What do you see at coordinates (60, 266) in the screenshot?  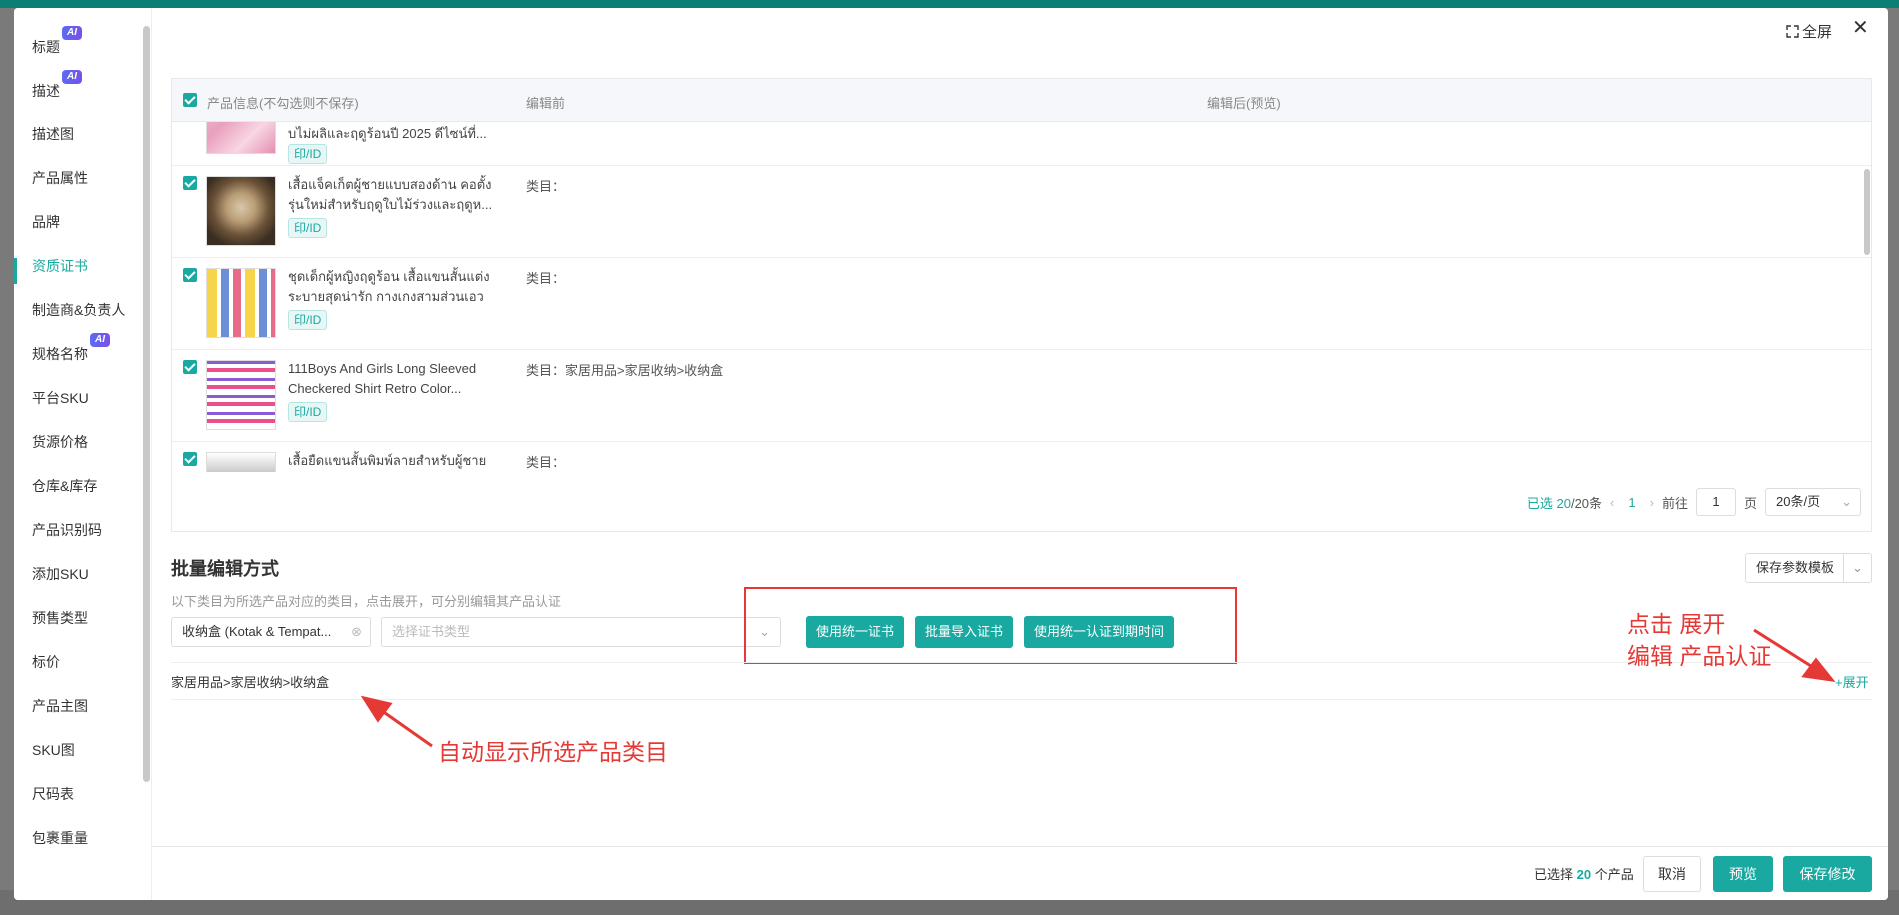 I see `sidebar-item-certificates: 资质证书` at bounding box center [60, 266].